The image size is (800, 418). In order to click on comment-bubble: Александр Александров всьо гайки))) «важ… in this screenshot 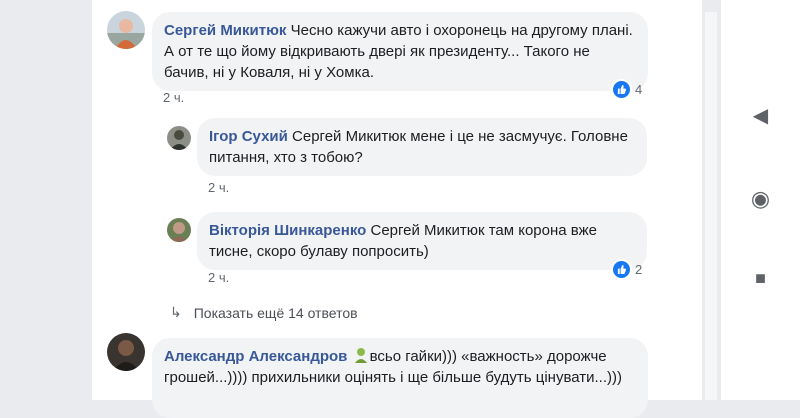, I will do `click(400, 378)`.